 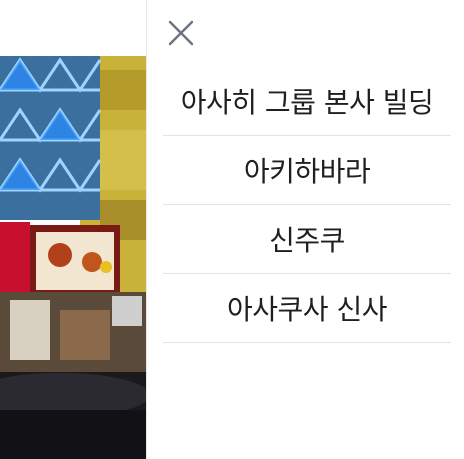 I want to click on menu-item-label: 아사히 그룹 본사 빌딩, so click(x=307, y=102).